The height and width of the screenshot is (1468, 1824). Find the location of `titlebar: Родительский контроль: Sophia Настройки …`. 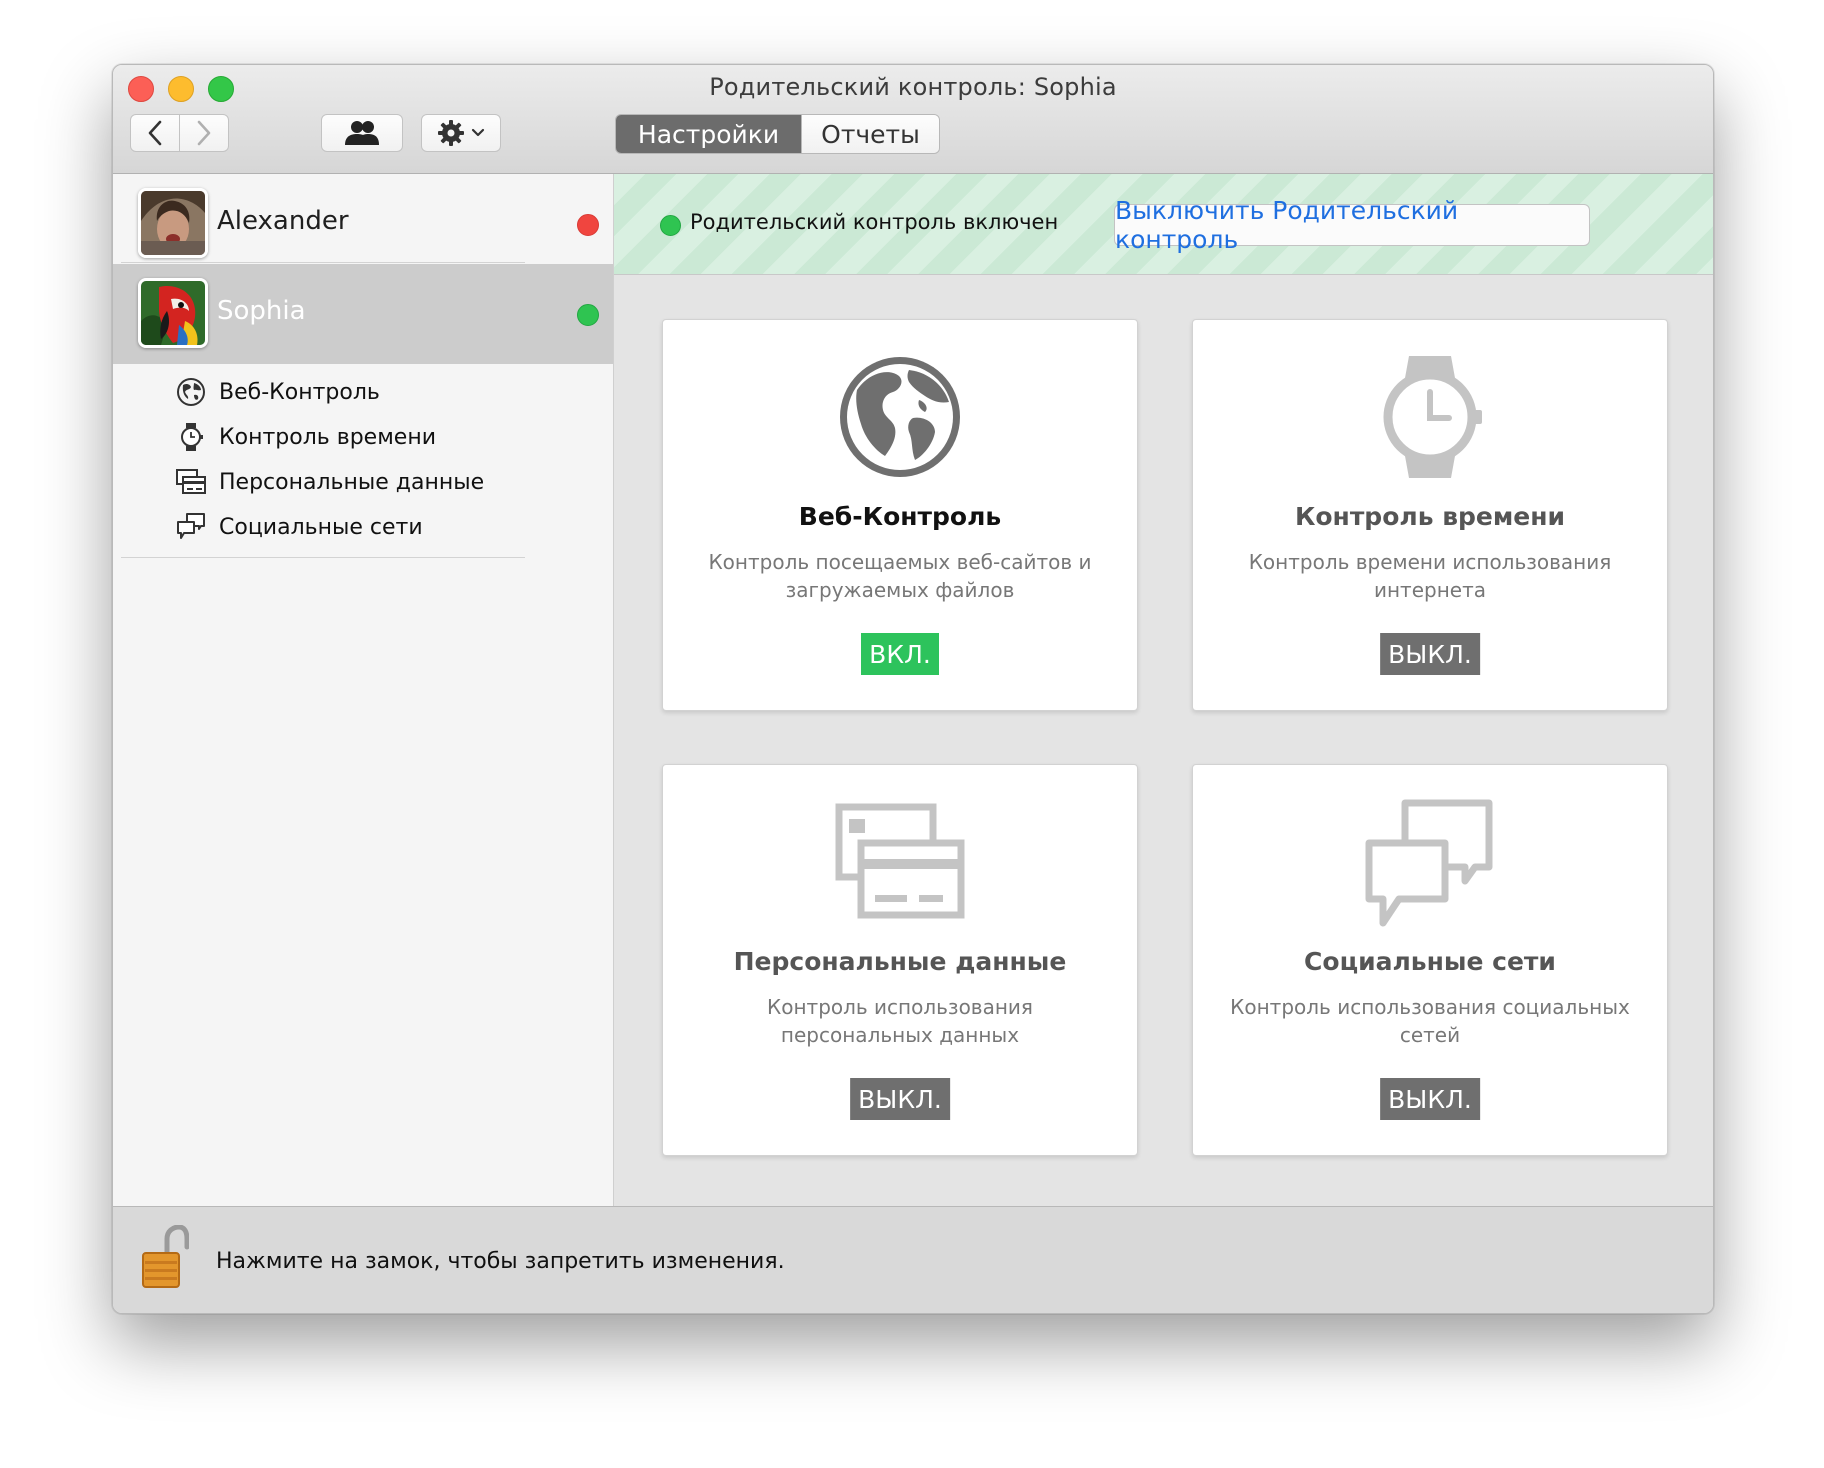

titlebar: Родительский контроль: Sophia Настройки … is located at coordinates (913, 119).